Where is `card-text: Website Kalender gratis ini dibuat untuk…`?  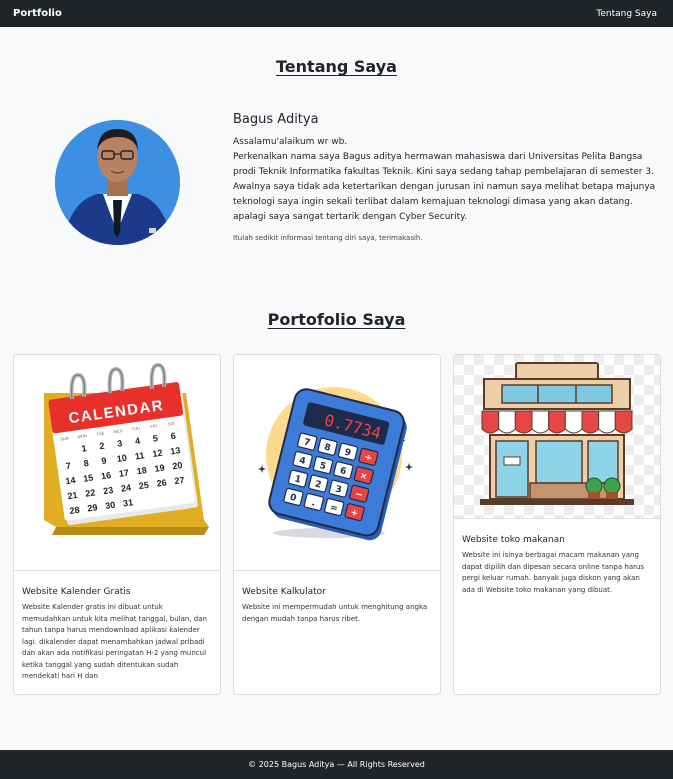 card-text: Website Kalender gratis ini dibuat untuk… is located at coordinates (114, 641).